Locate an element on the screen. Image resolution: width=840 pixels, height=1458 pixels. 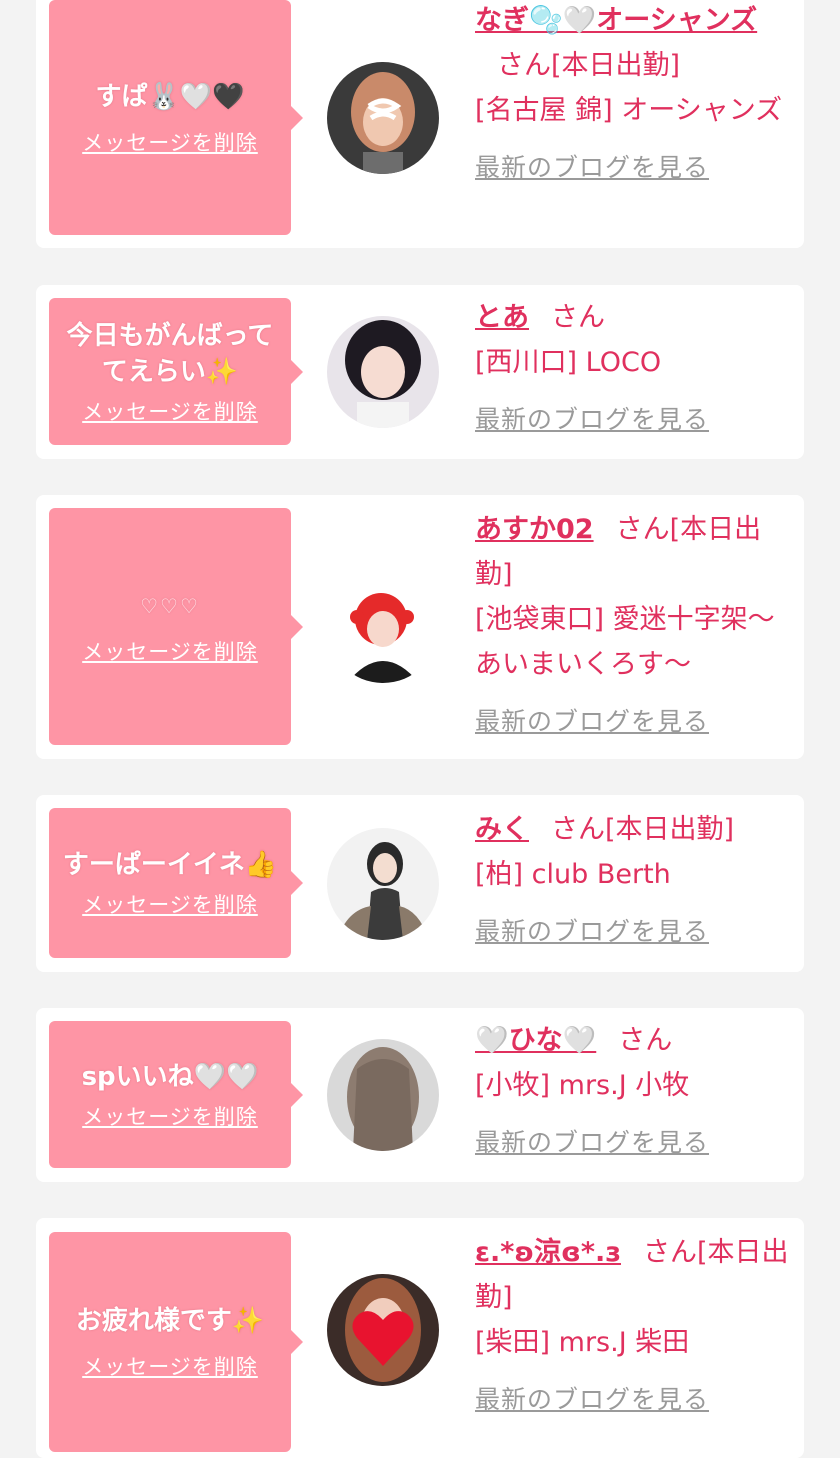
message-text: すぱ🐰🤍🖤 is located at coordinates (170, 96).